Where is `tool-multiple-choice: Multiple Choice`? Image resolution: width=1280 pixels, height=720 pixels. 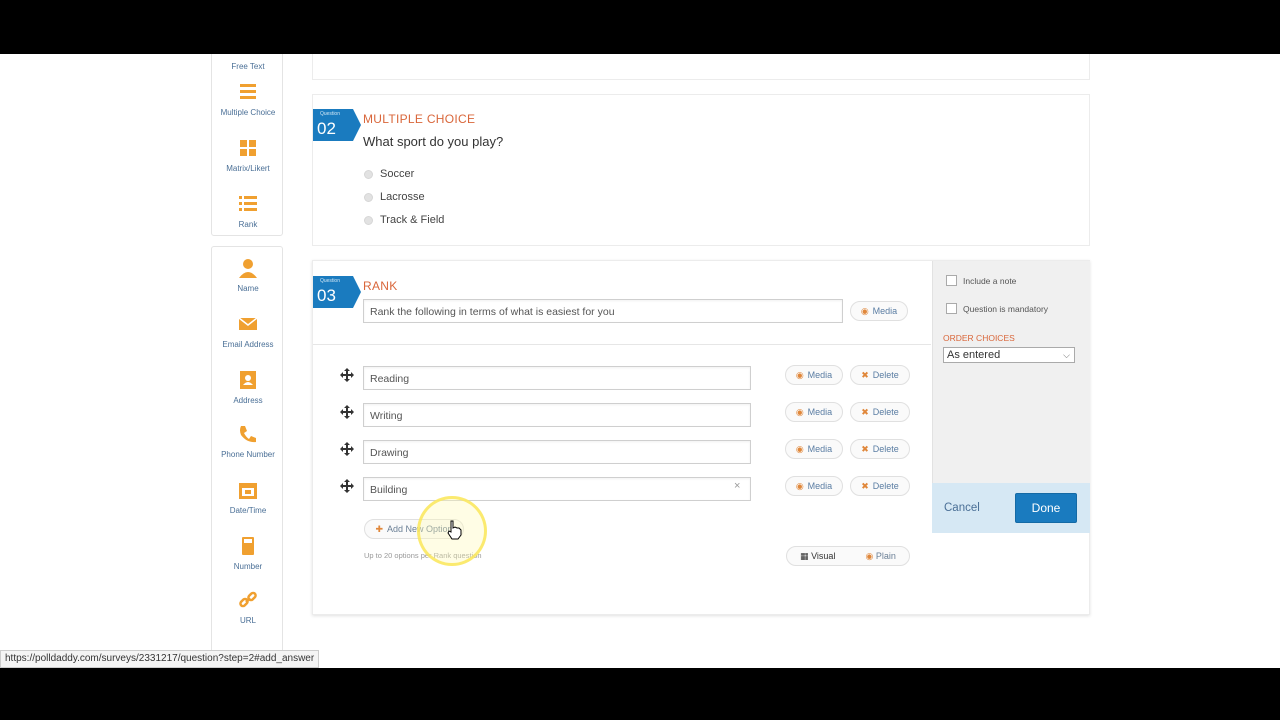 tool-multiple-choice: Multiple Choice is located at coordinates (248, 99).